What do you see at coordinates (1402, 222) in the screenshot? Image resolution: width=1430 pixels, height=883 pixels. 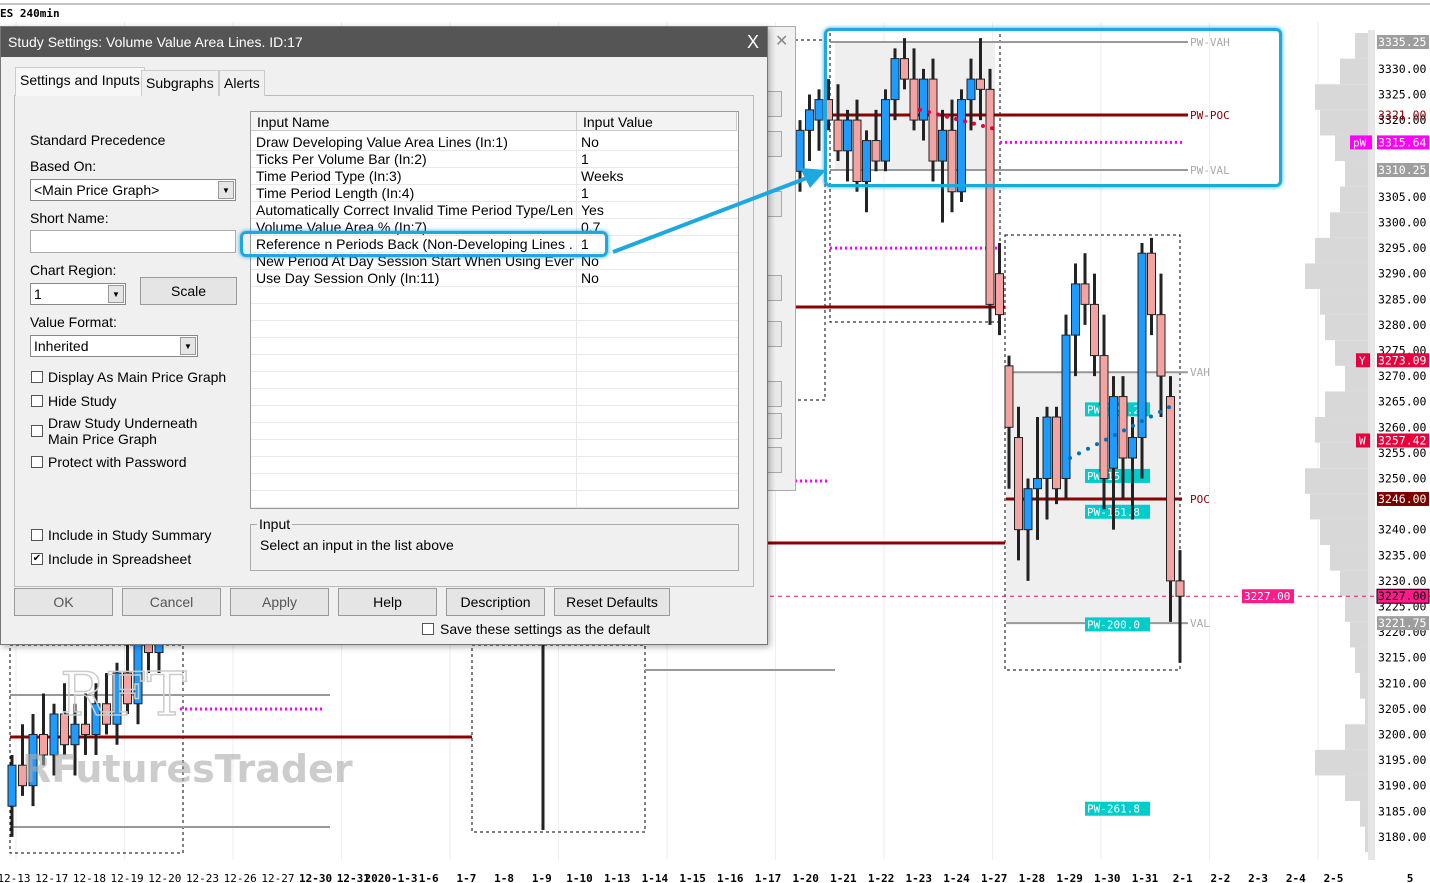 I see `price-axis-label: 3300.00` at bounding box center [1402, 222].